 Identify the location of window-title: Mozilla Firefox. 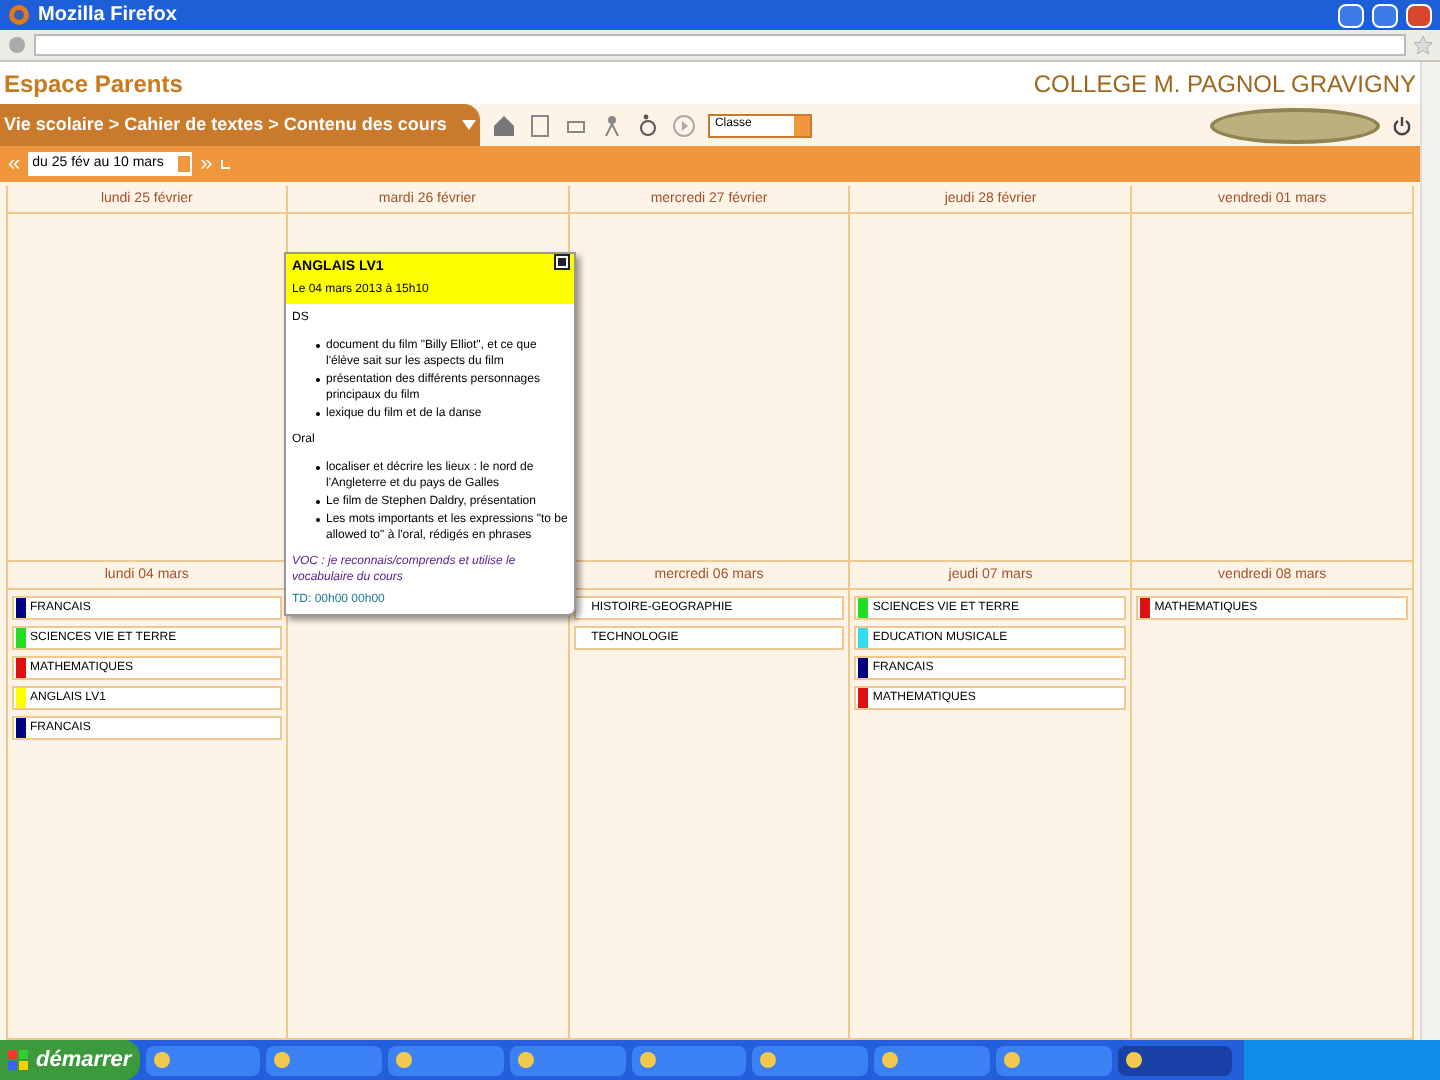
(107, 16).